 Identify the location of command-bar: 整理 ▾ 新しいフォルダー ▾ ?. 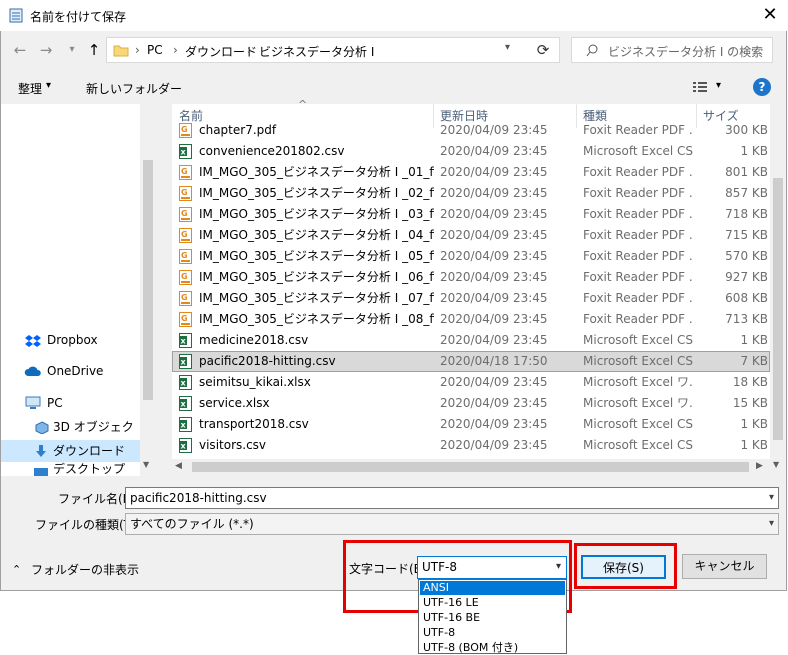
(393, 88).